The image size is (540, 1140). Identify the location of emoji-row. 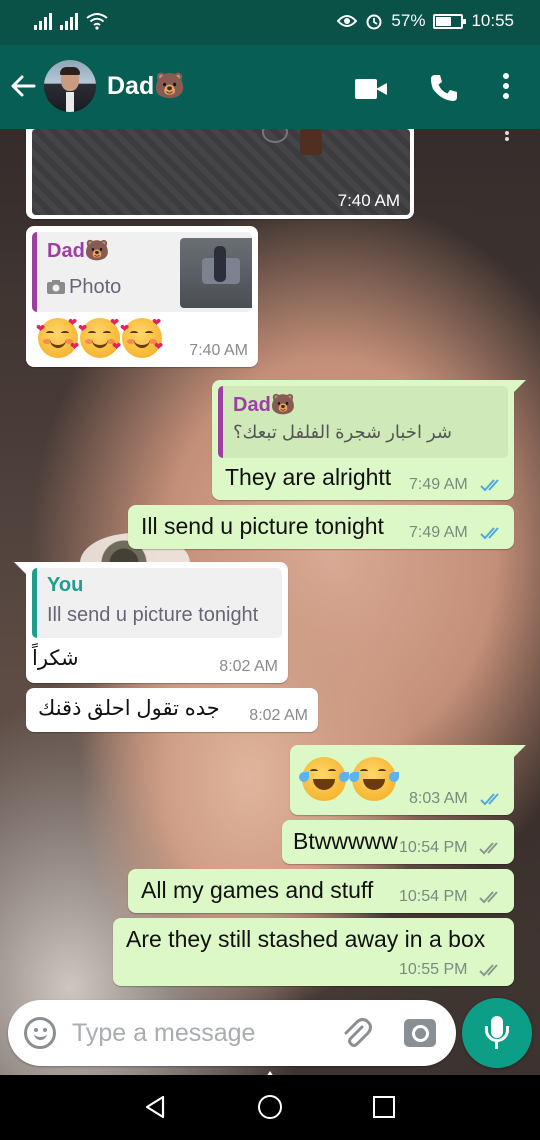
(350, 779).